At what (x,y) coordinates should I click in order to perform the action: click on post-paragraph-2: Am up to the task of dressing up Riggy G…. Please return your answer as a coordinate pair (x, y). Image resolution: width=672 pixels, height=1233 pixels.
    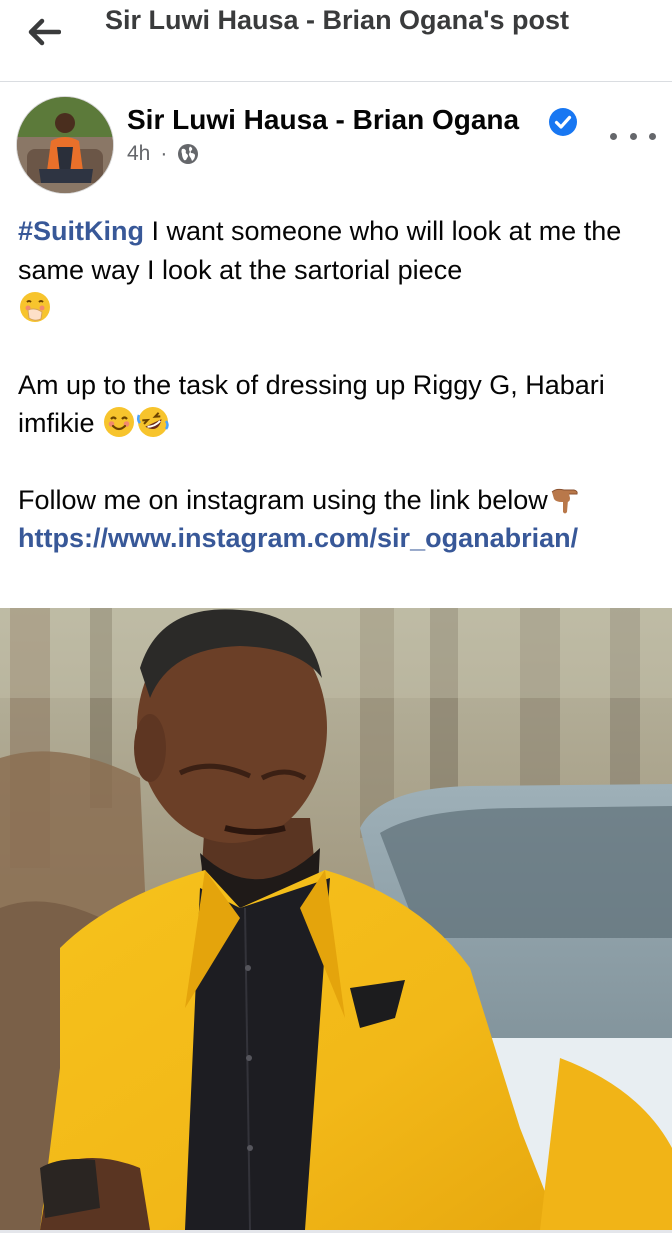
    Looking at the image, I should click on (338, 404).